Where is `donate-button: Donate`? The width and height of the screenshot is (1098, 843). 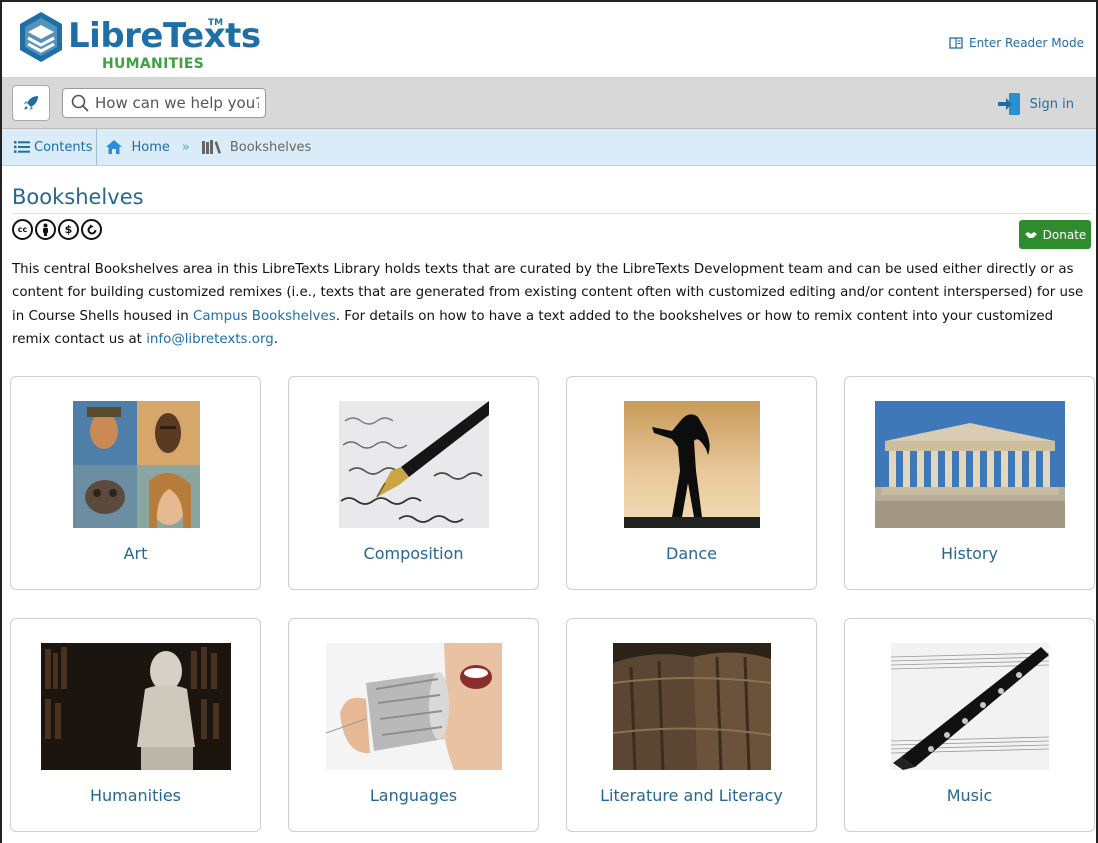 donate-button: Donate is located at coordinates (1055, 234).